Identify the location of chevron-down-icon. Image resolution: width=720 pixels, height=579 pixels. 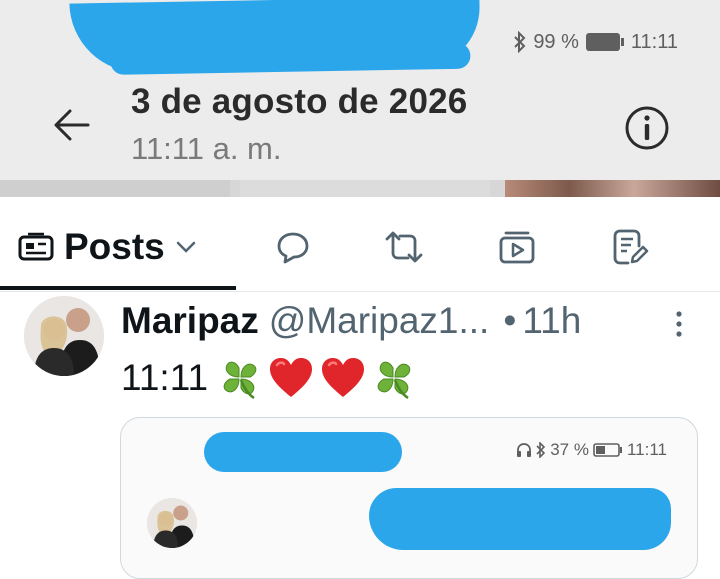
(186, 247).